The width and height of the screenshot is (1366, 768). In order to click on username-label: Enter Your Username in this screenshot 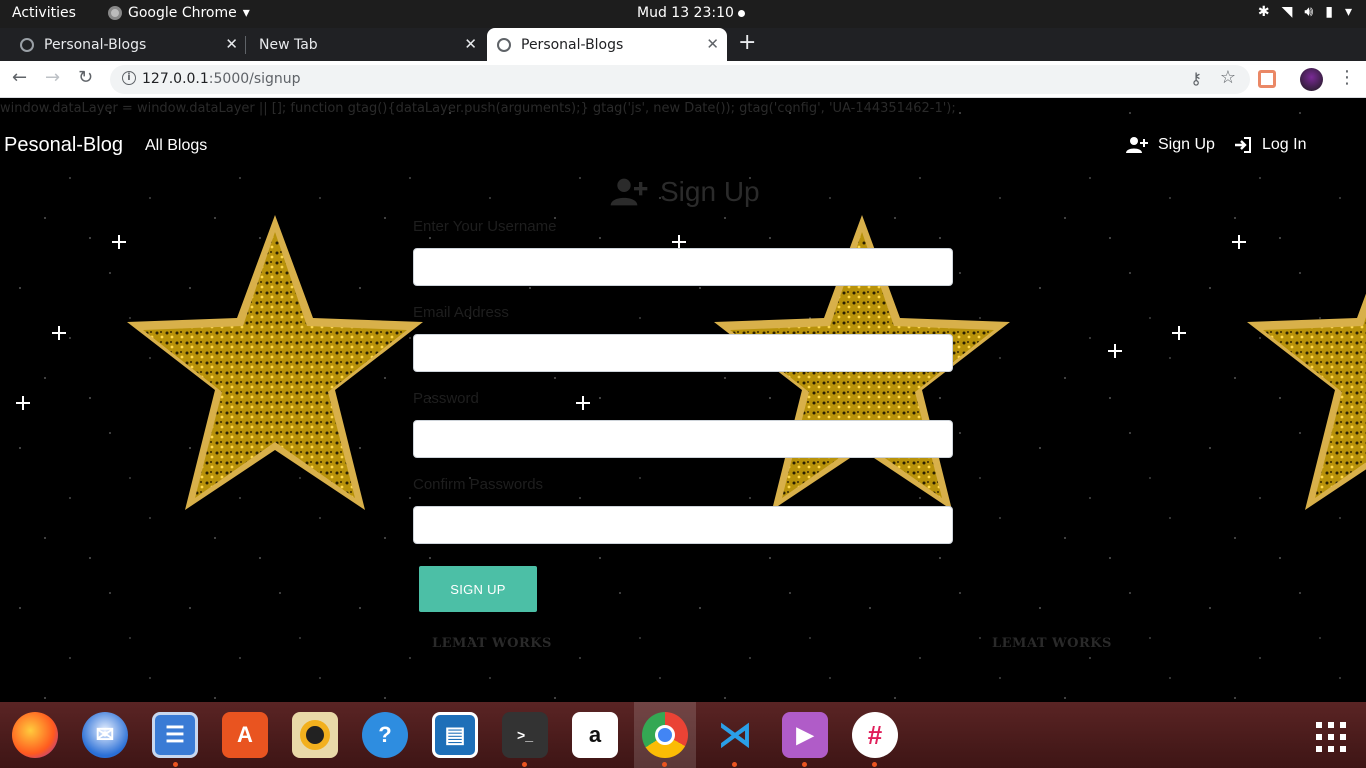, I will do `click(485, 226)`.